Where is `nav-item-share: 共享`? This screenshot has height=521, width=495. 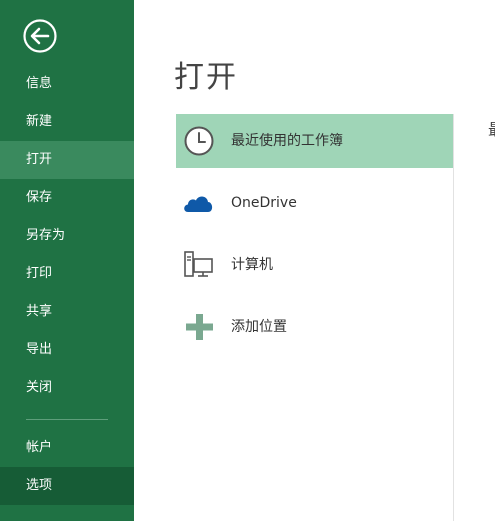
nav-item-share: 共享 is located at coordinates (67, 312).